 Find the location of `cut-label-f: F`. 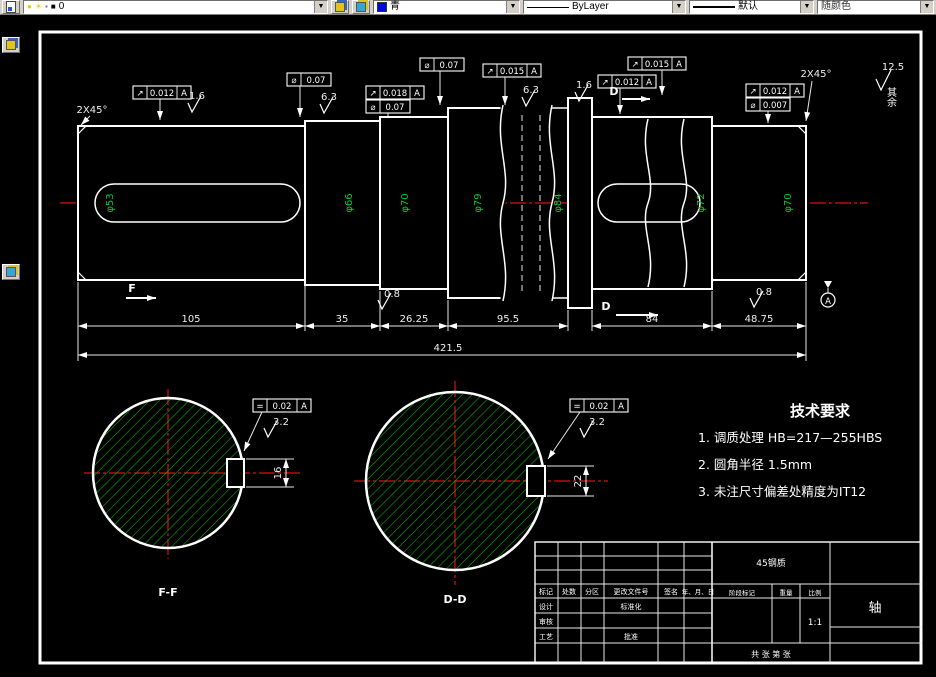

cut-label-f: F is located at coordinates (132, 288).